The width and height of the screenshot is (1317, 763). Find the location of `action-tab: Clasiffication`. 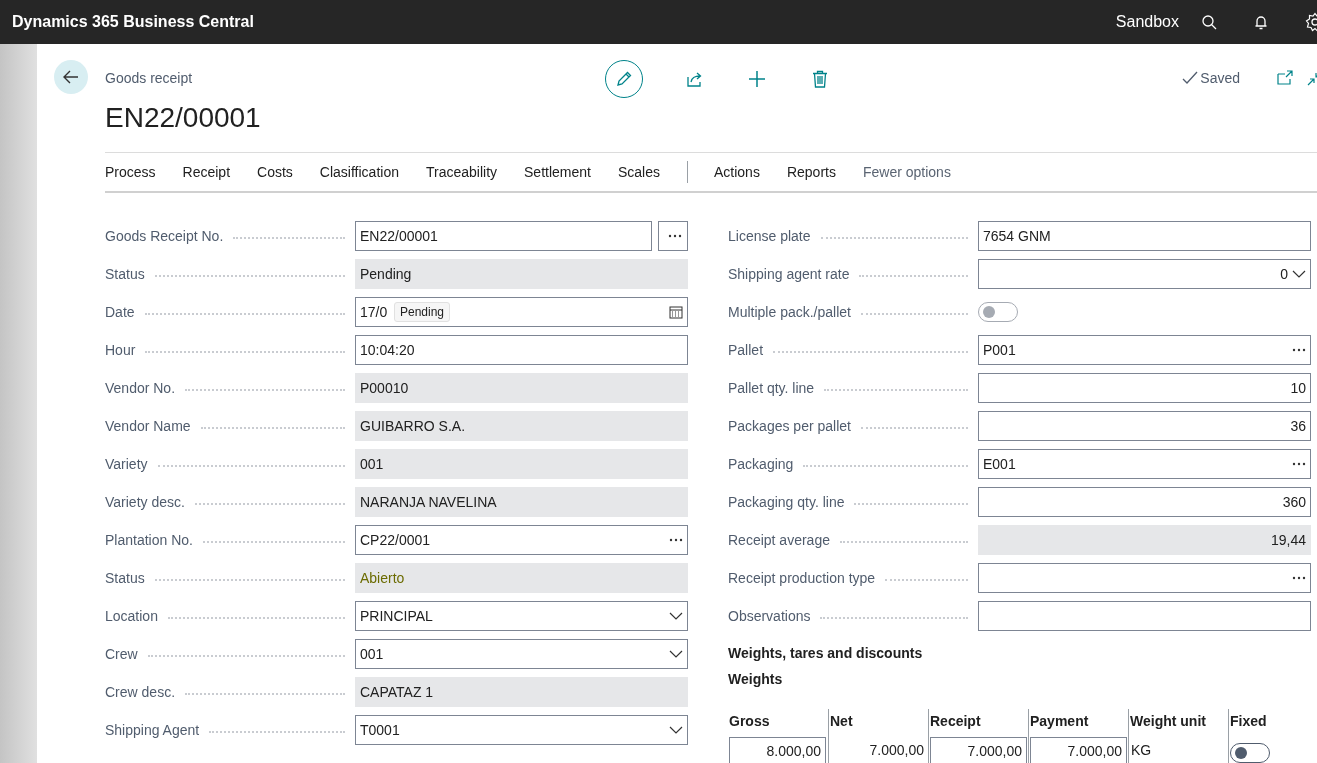

action-tab: Clasiffication is located at coordinates (359, 172).